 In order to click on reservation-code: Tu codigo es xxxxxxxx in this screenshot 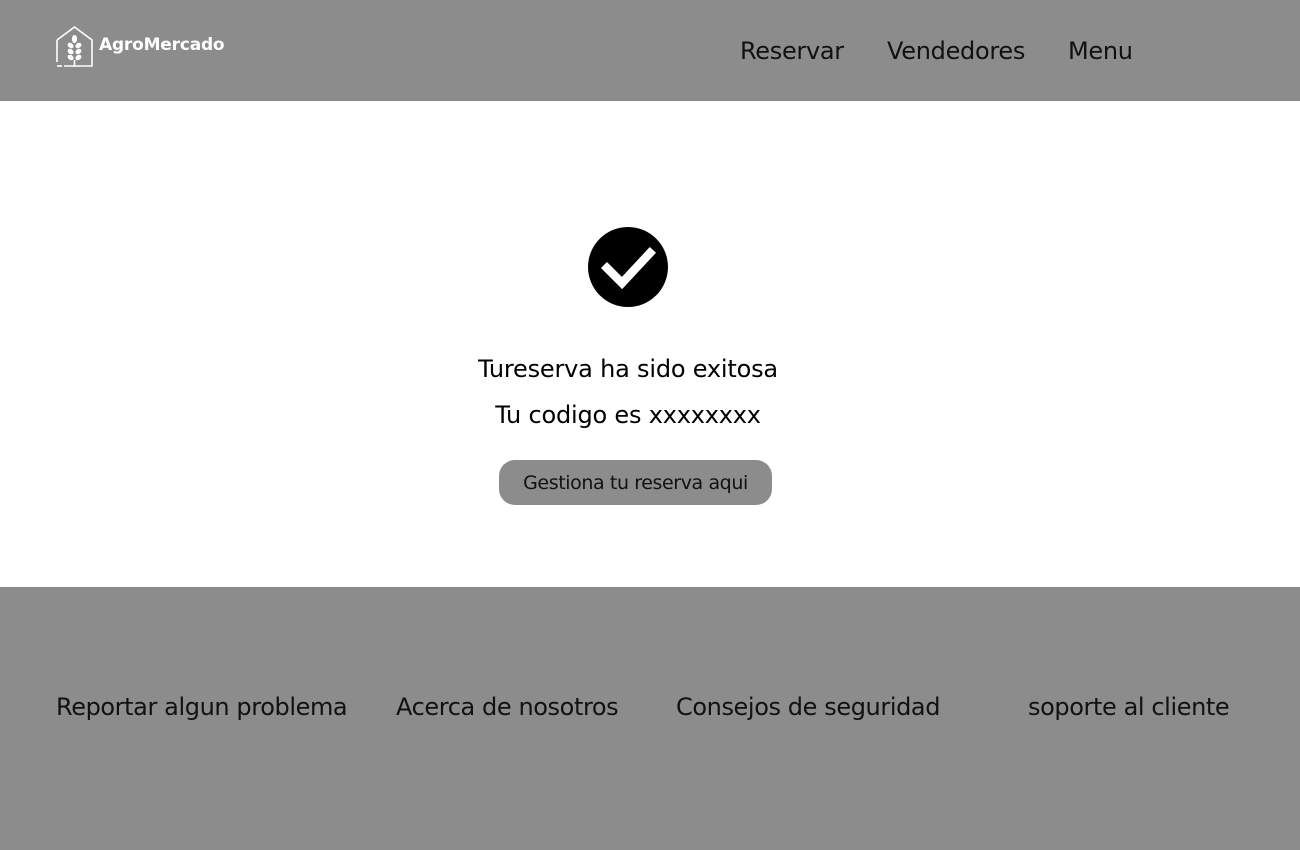, I will do `click(628, 415)`.